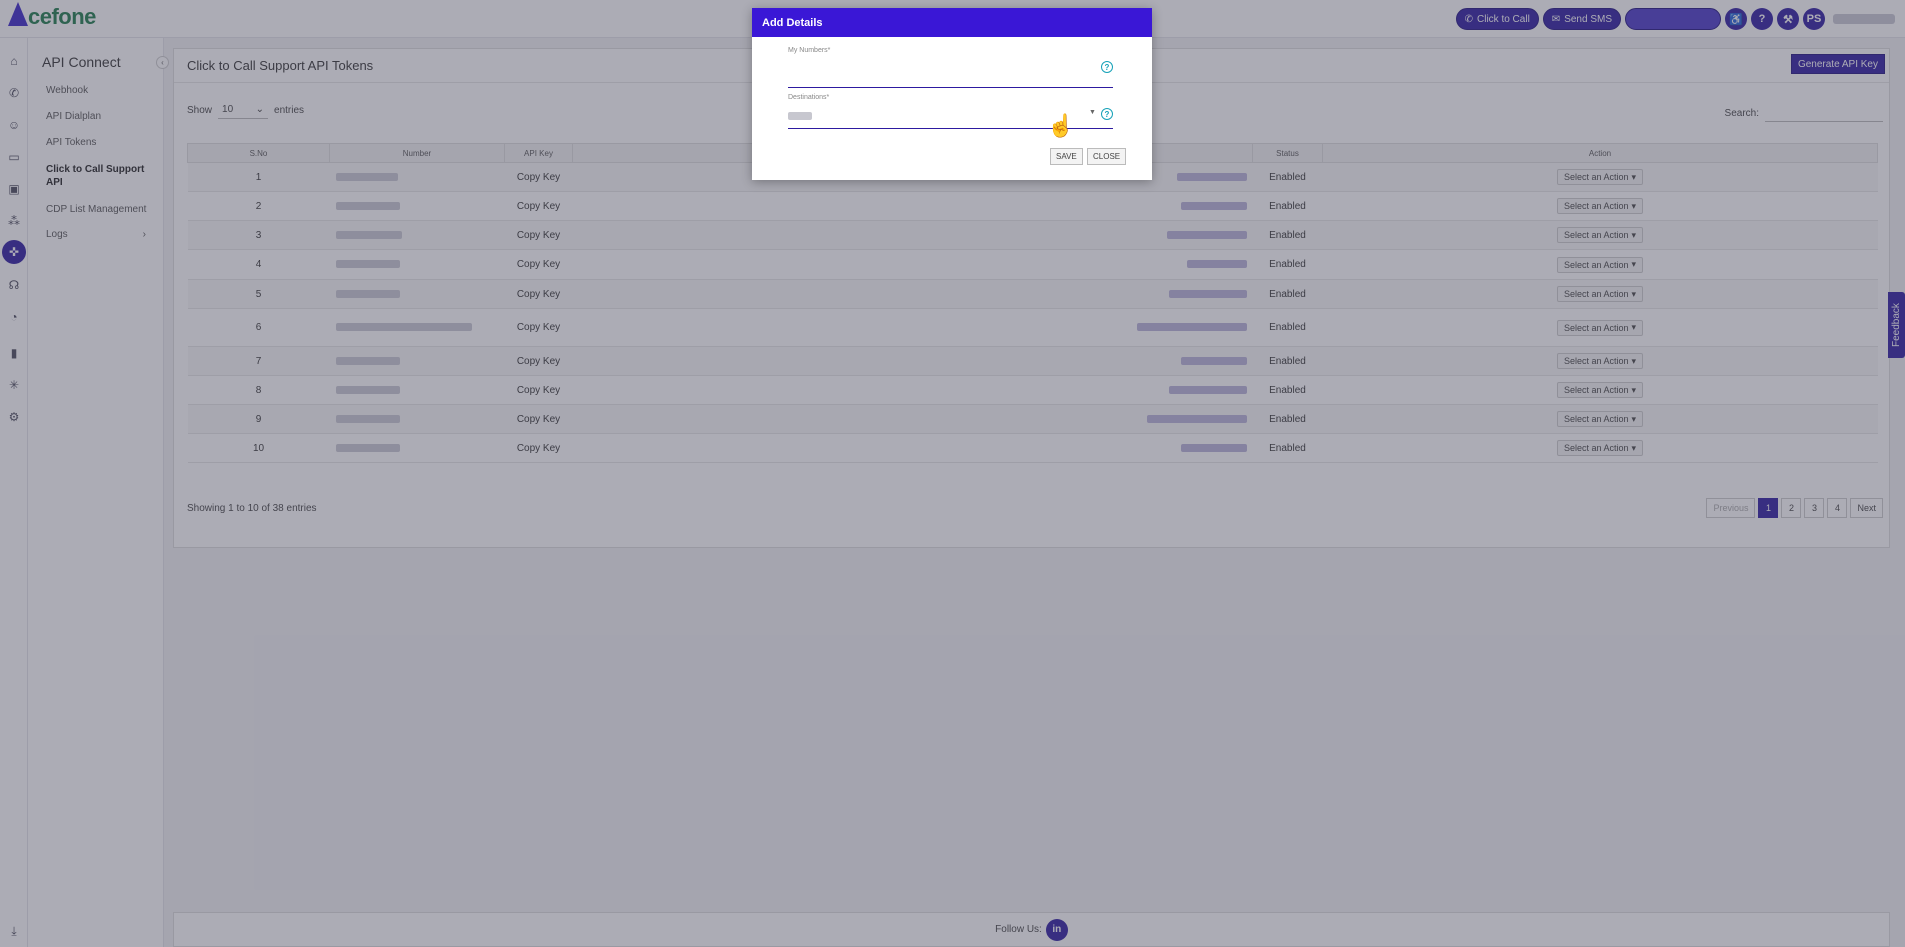 This screenshot has height=947, width=1905. Describe the element at coordinates (952, 22) in the screenshot. I see `modal-title: Add Details` at that location.